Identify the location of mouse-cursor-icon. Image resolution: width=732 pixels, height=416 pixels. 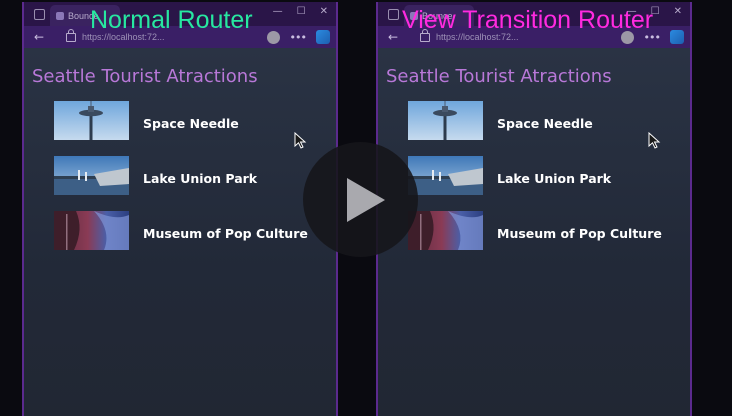
(654, 140).